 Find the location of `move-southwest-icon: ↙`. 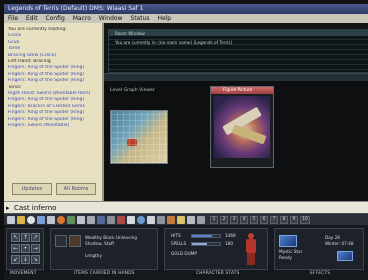

move-southwest-icon: ↙ is located at coordinates (15, 259).